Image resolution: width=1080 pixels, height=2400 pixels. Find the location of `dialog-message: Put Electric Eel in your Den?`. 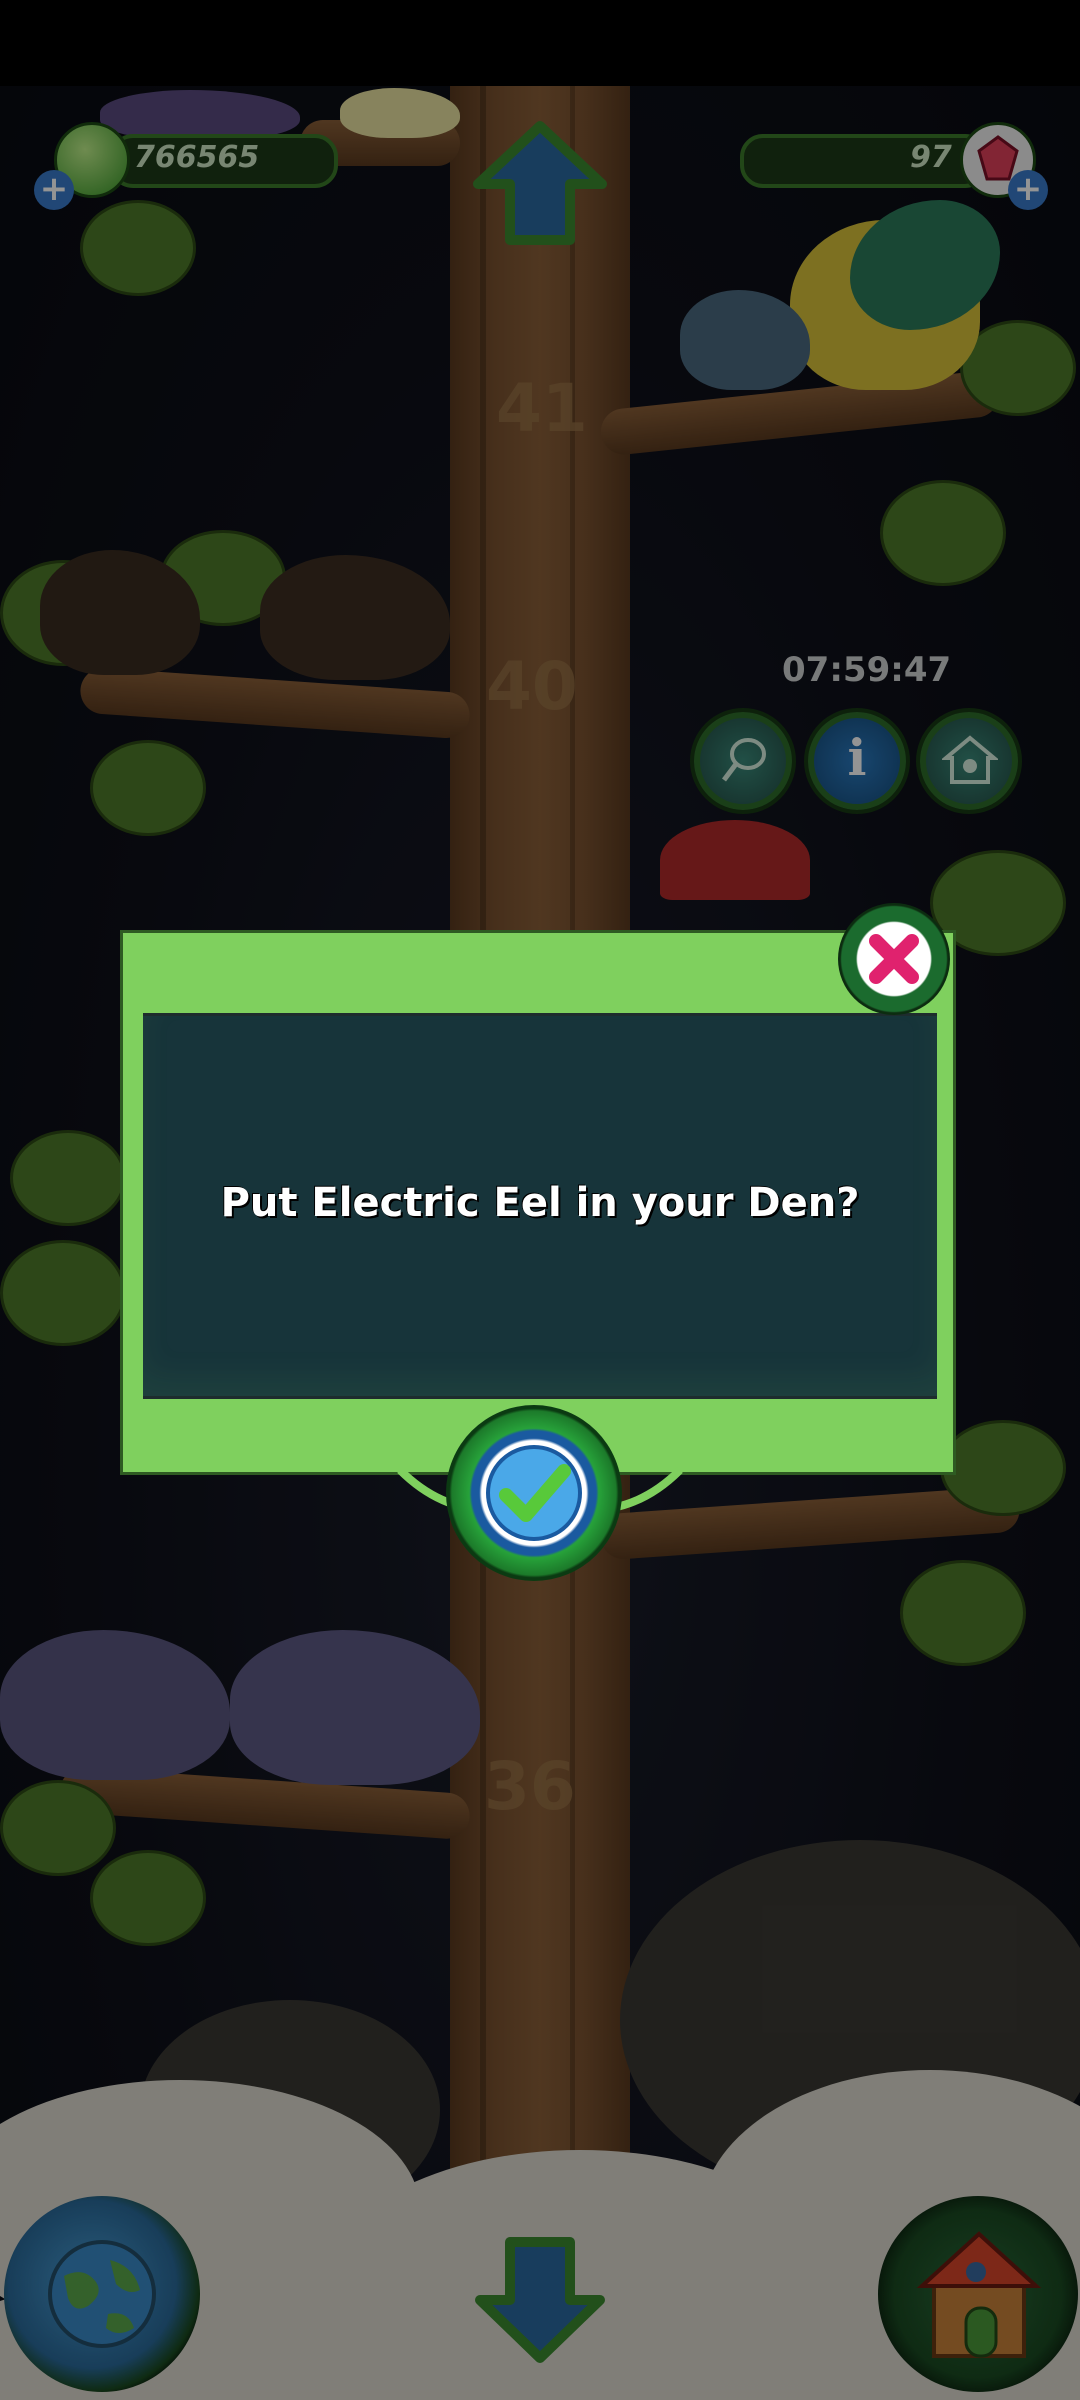

dialog-message: Put Electric Eel in your Den? is located at coordinates (540, 1203).